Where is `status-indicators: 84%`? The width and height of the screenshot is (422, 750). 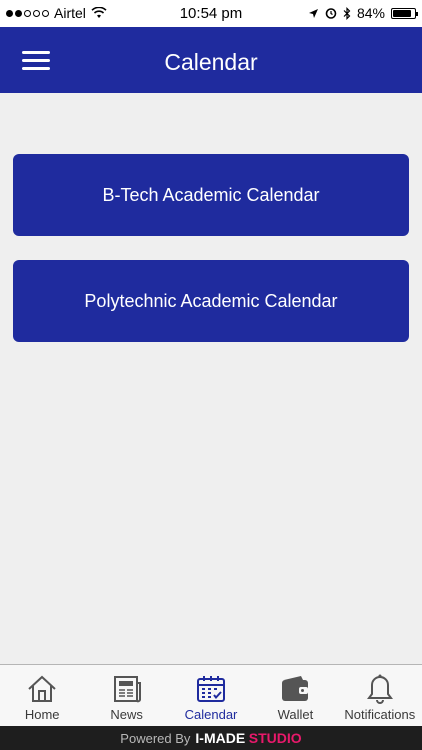 status-indicators: 84% is located at coordinates (363, 13).